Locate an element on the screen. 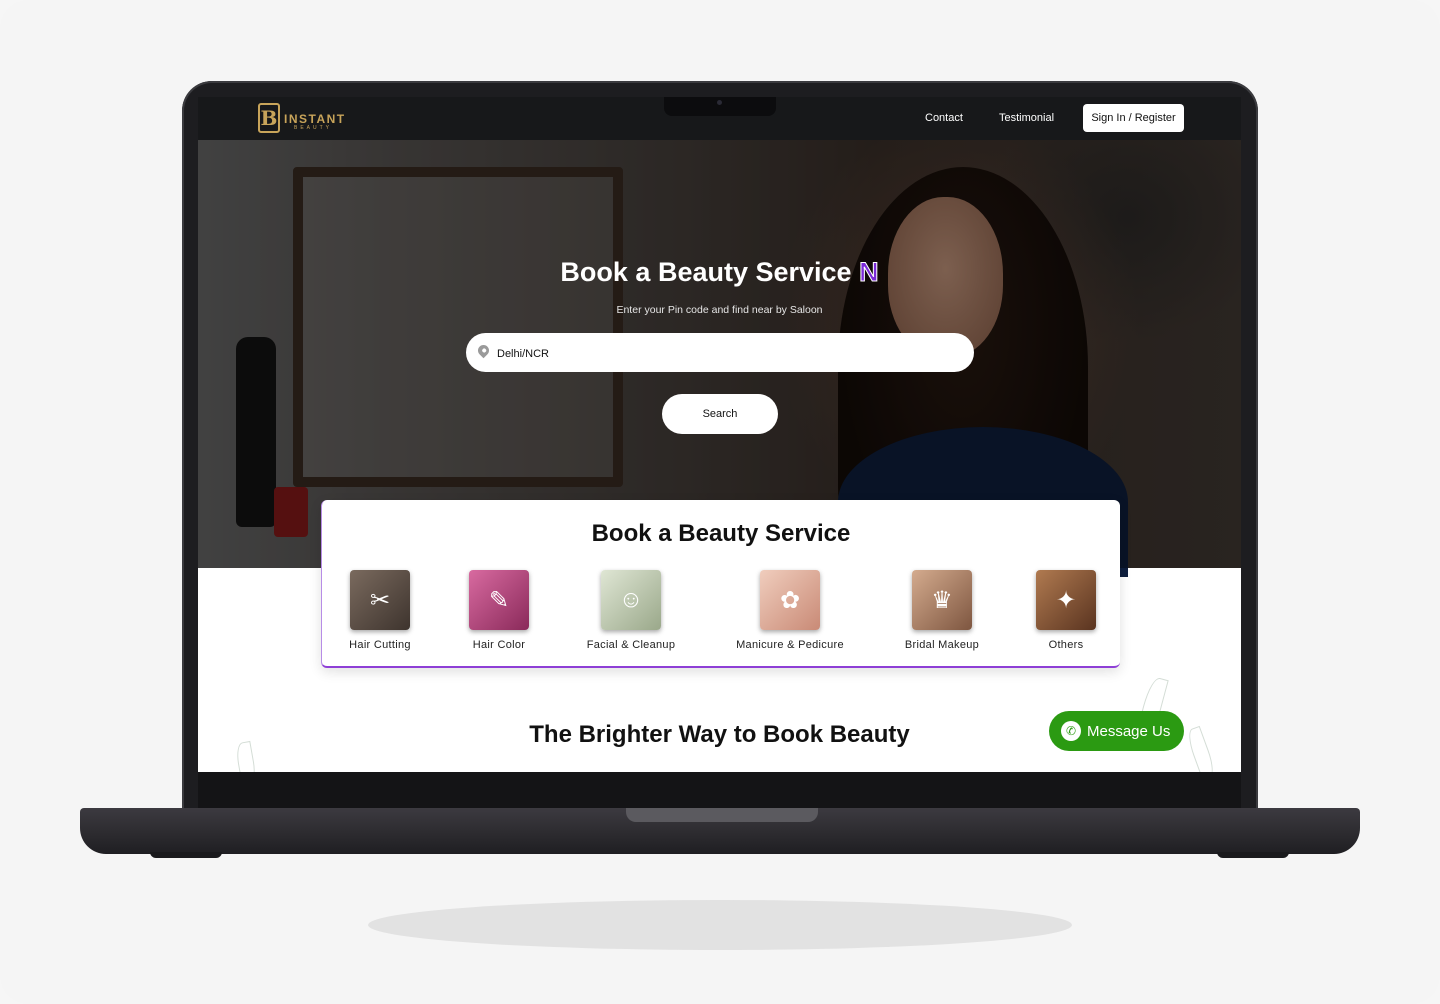 This screenshot has height=1004, width=1440. nail-icon: ✿ is located at coordinates (790, 600).